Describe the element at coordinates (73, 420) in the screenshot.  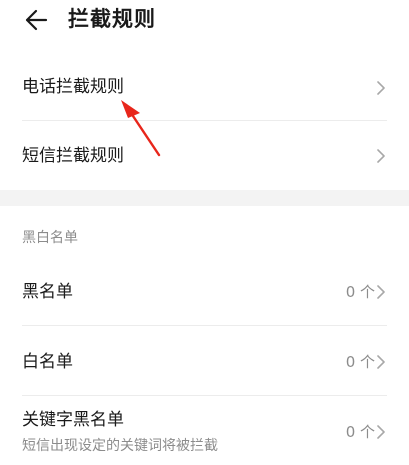
I see `keyword-blacklist-label: 关键字黑名单` at that location.